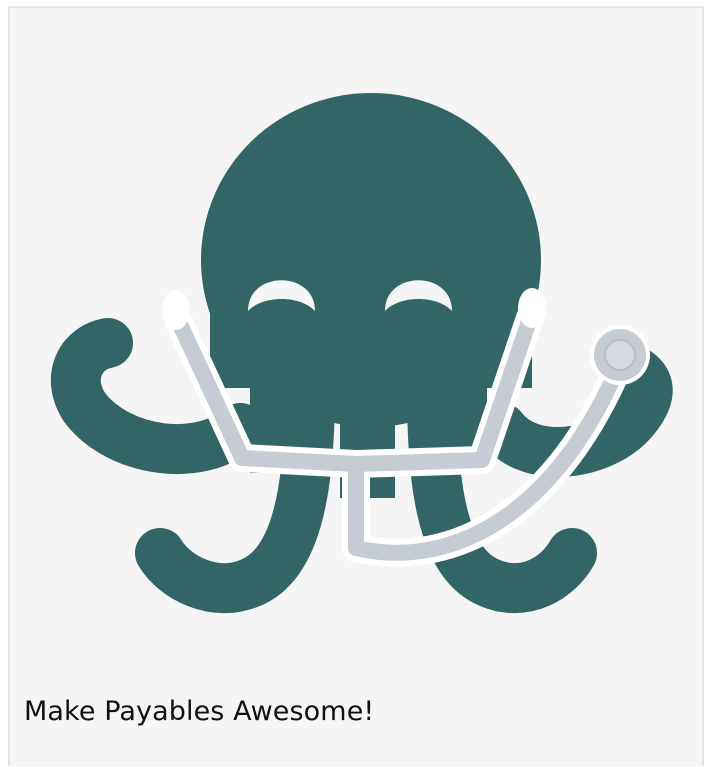 This screenshot has height=767, width=709. Describe the element at coordinates (199, 711) in the screenshot. I see `card-caption: Make Payables Awesome!` at that location.